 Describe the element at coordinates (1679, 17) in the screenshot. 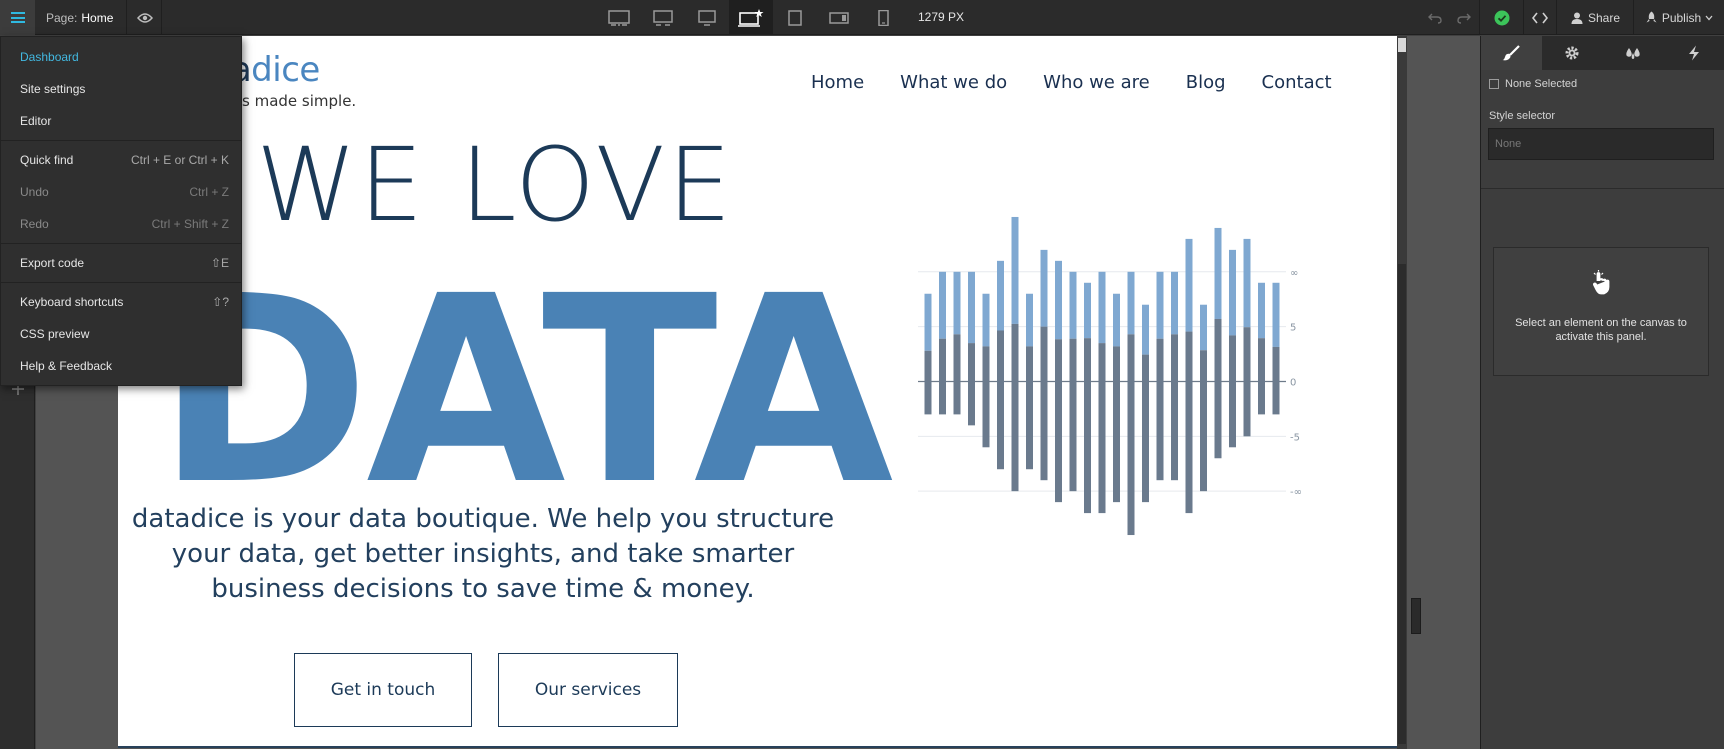

I see `publish-button: Publish` at that location.